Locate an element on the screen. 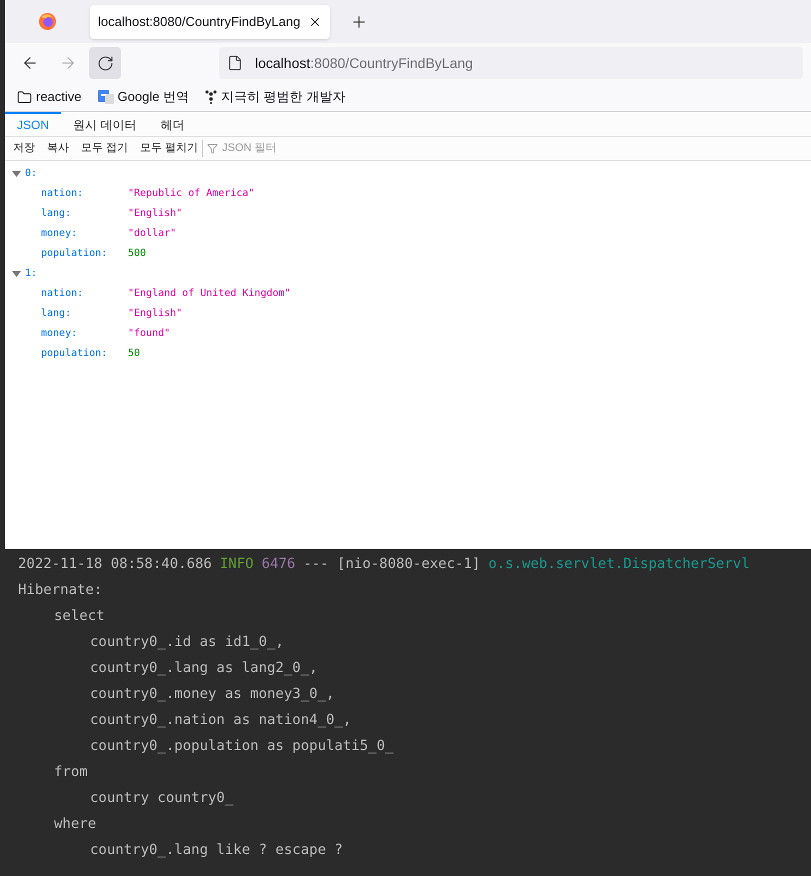  toolbar-button: 복사 is located at coordinates (58, 148).